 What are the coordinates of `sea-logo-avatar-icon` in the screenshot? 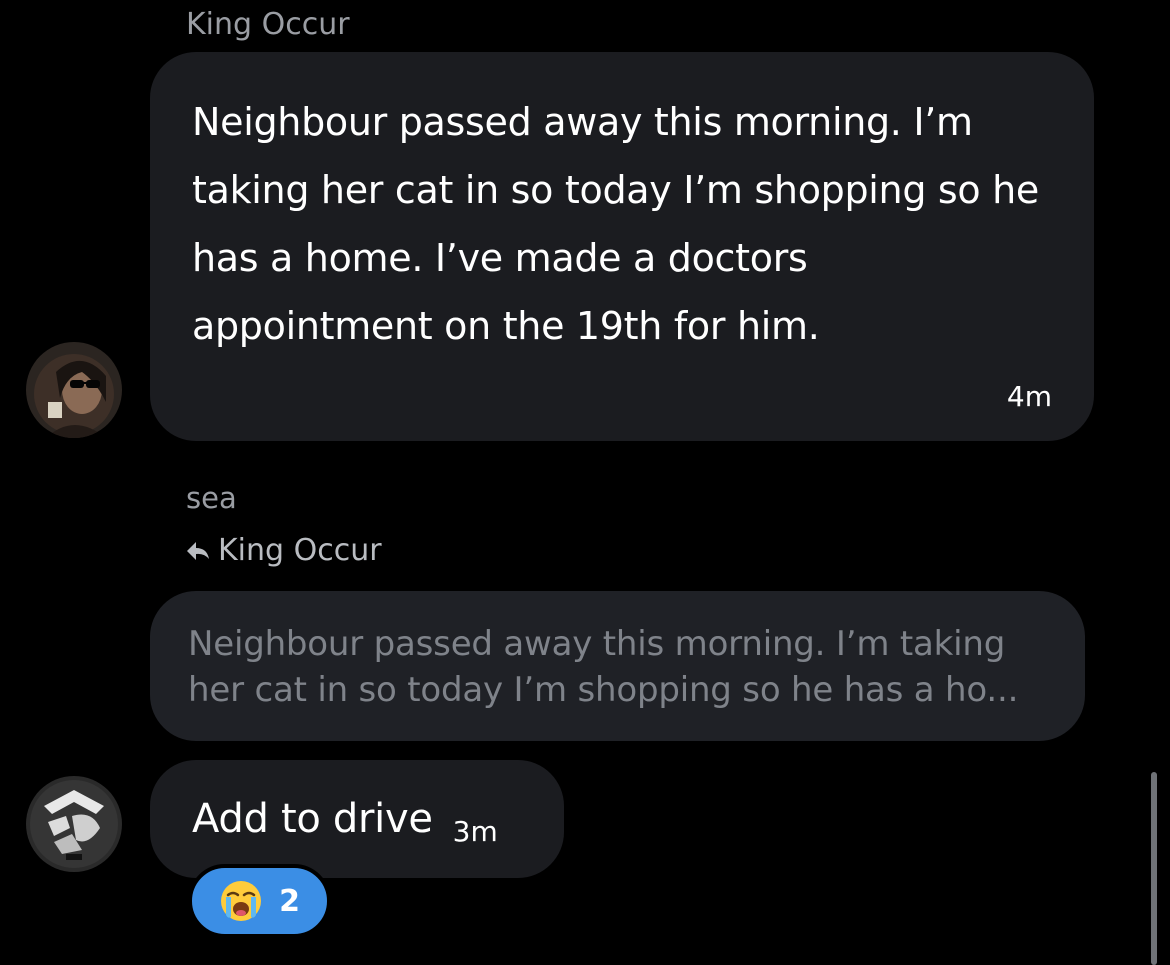 It's located at (74, 824).